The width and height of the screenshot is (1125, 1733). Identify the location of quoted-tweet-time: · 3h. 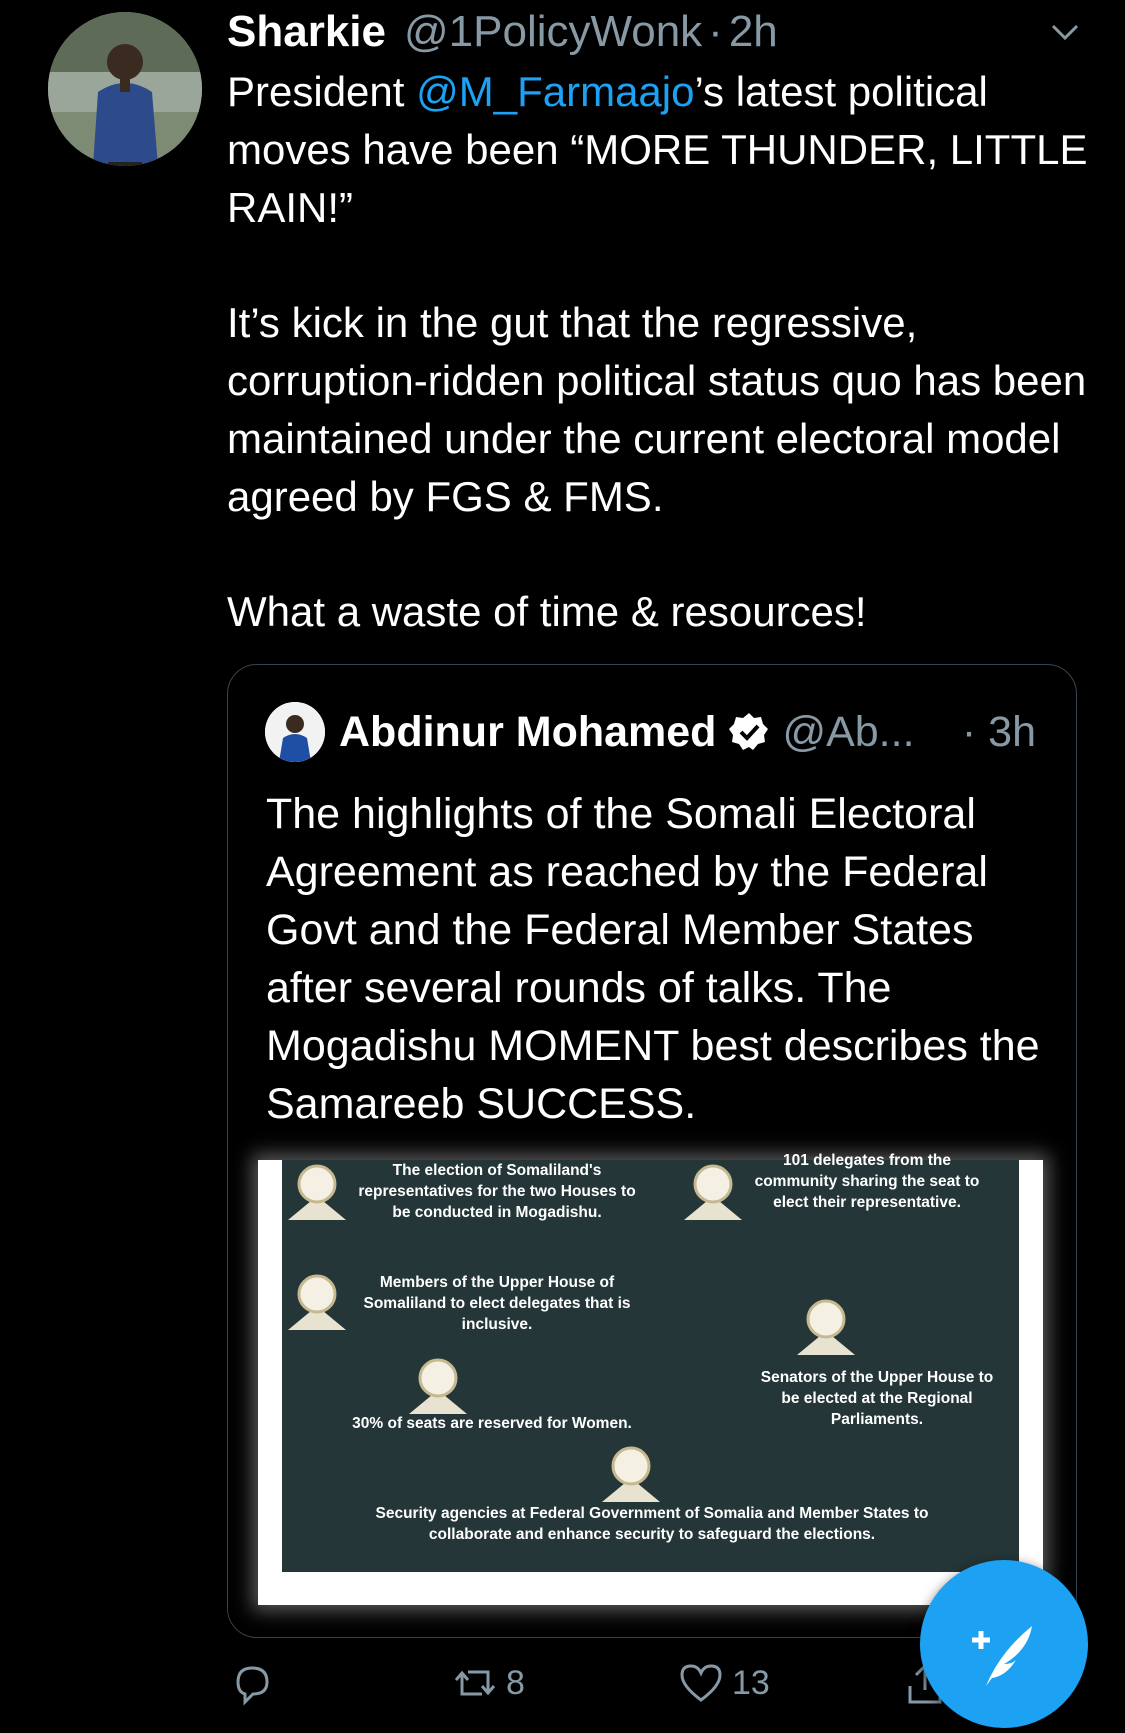
(999, 732).